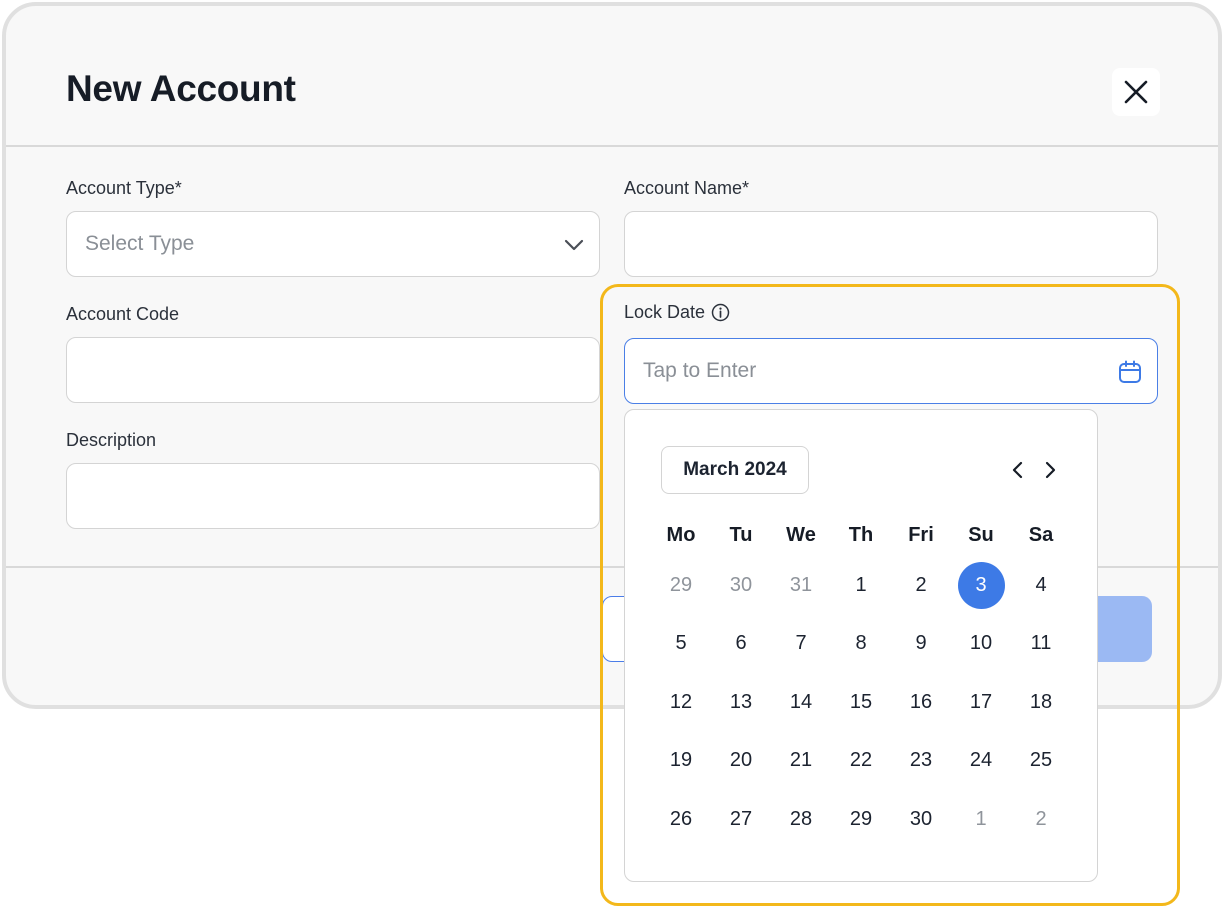 This screenshot has width=1224, height=906. What do you see at coordinates (681, 819) in the screenshot?
I see `calendar-day: 26` at bounding box center [681, 819].